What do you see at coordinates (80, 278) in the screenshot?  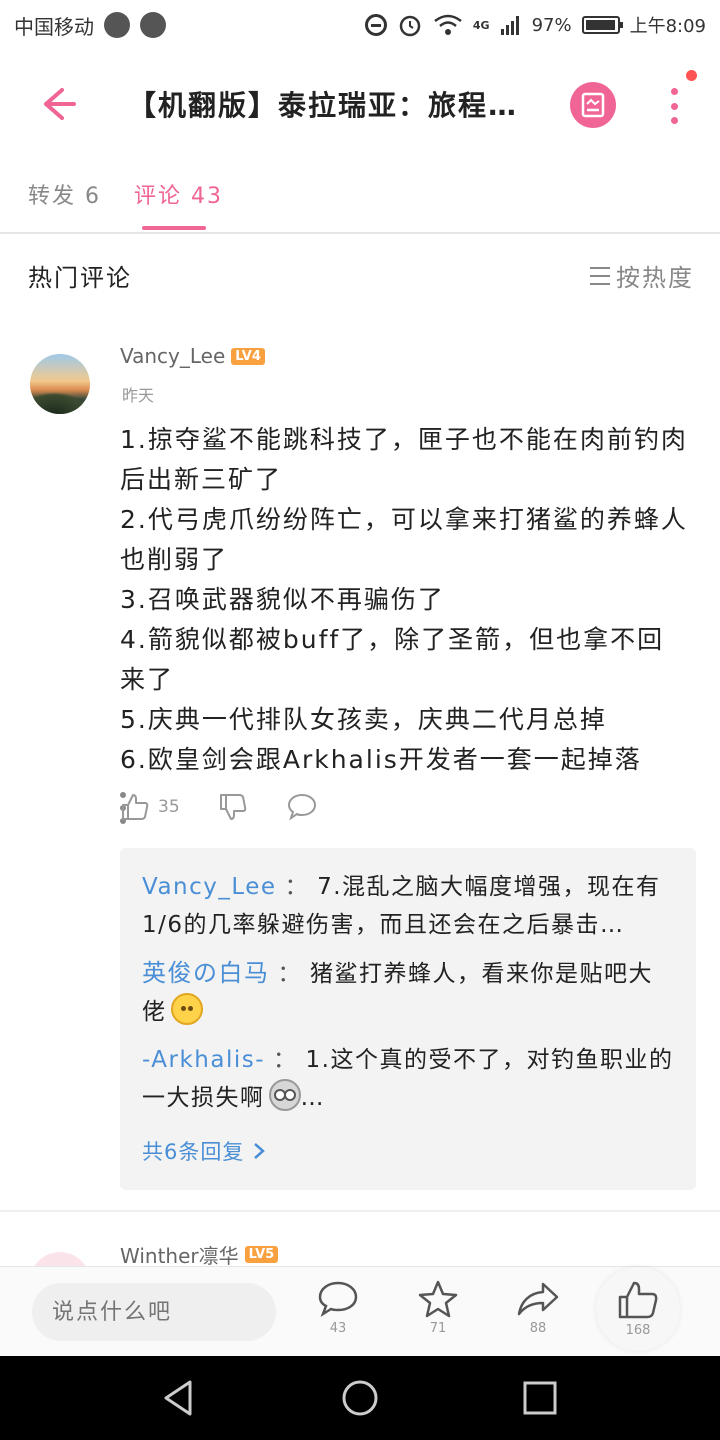 I see `hot-comments-title: 热门评论` at bounding box center [80, 278].